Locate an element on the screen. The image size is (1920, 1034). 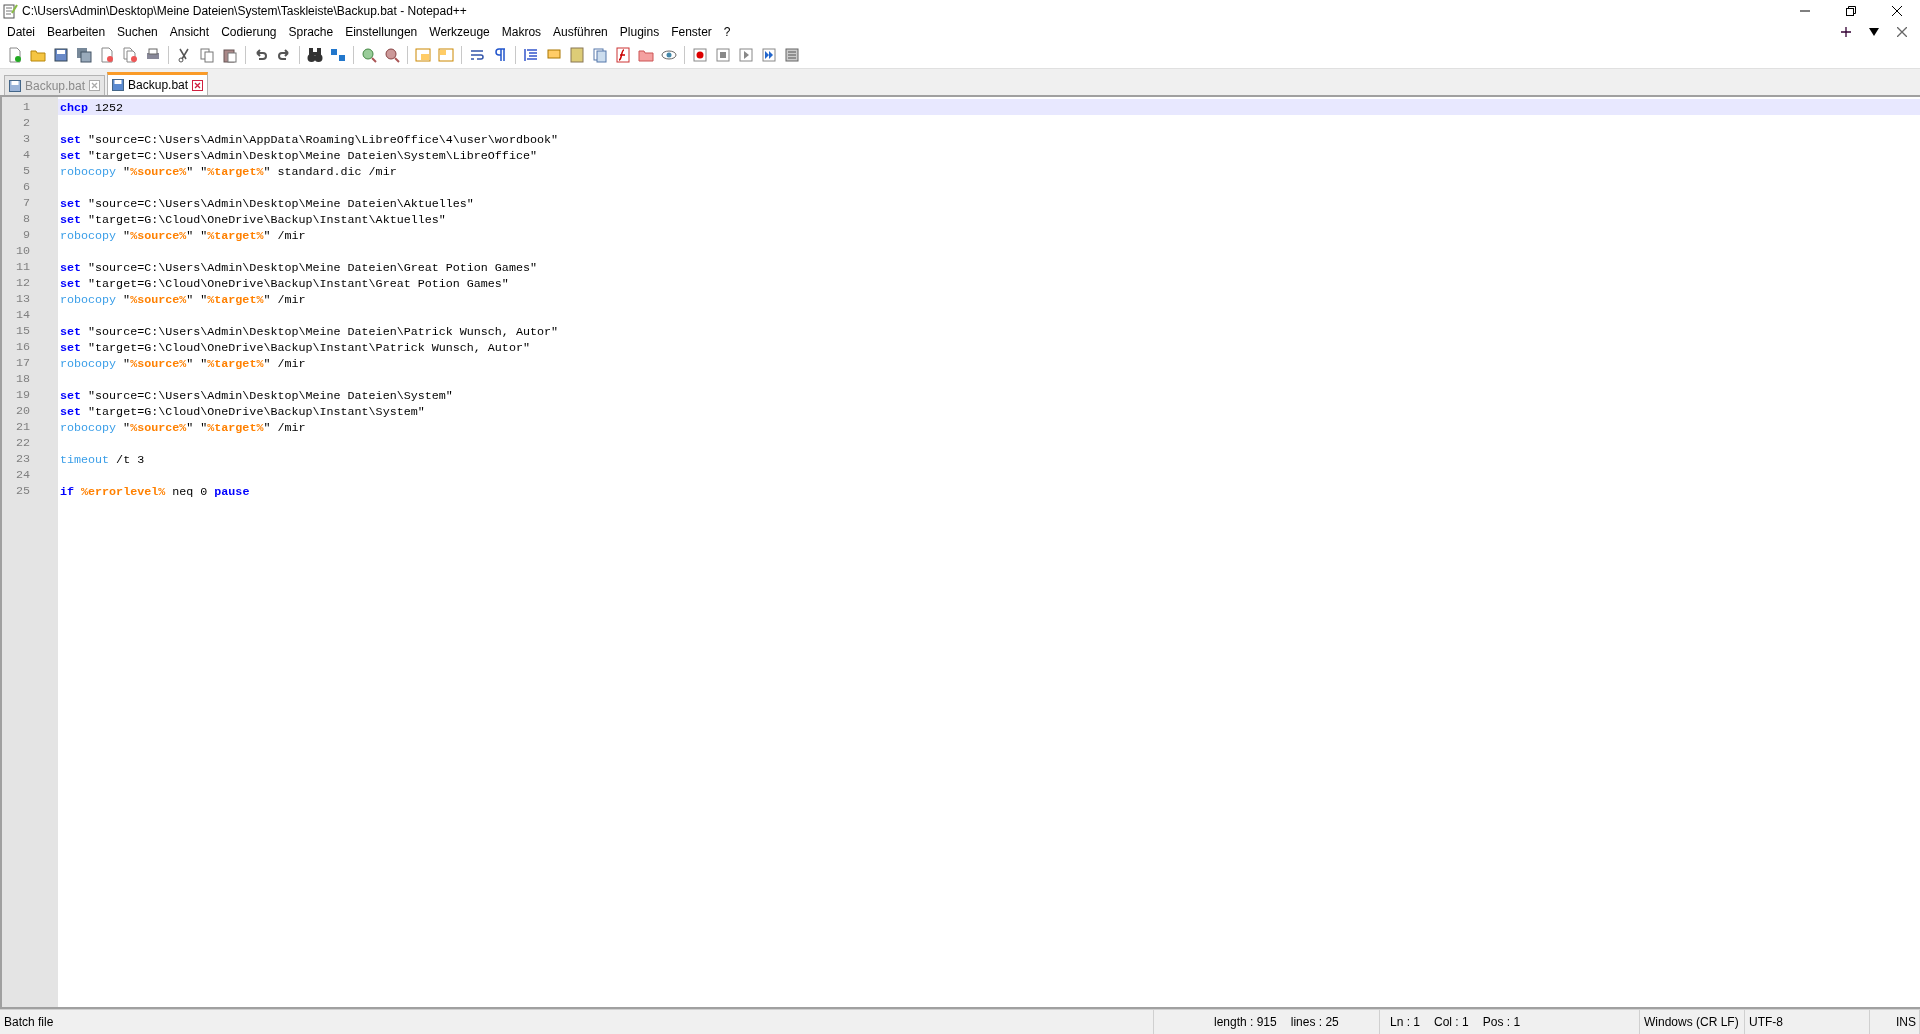
line-number: 18 is located at coordinates (22, 379).